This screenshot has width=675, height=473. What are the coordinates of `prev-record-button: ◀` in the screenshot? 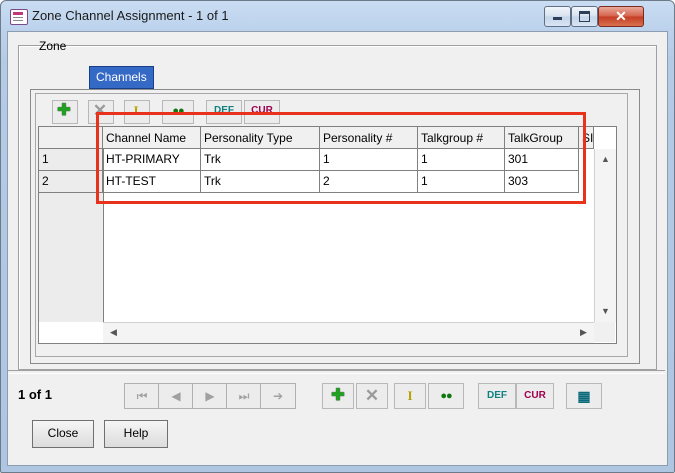 It's located at (176, 396).